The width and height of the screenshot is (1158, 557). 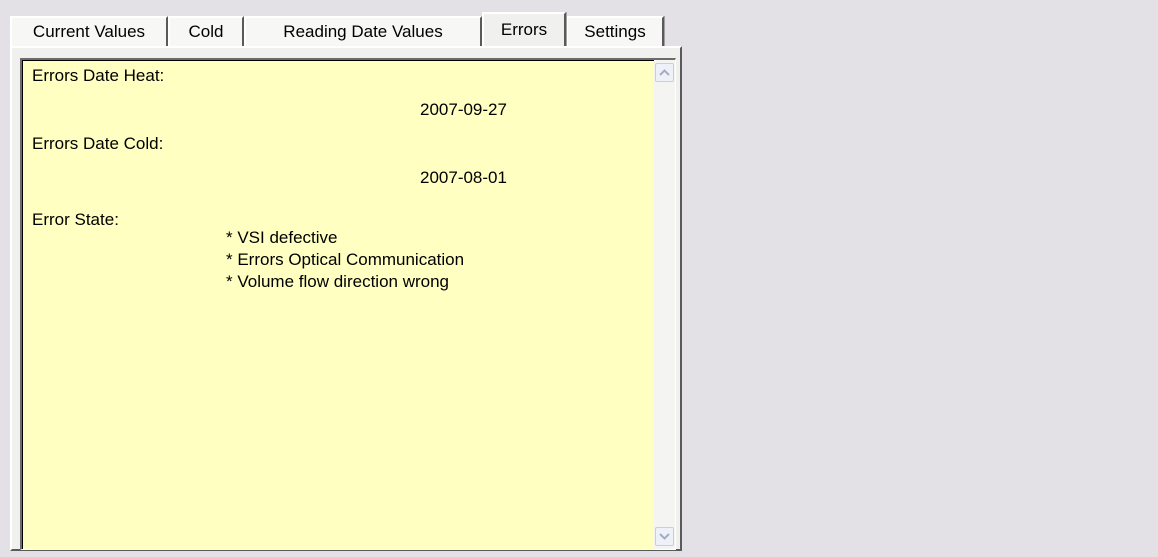 I want to click on scroll-up-button, so click(x=664, y=72).